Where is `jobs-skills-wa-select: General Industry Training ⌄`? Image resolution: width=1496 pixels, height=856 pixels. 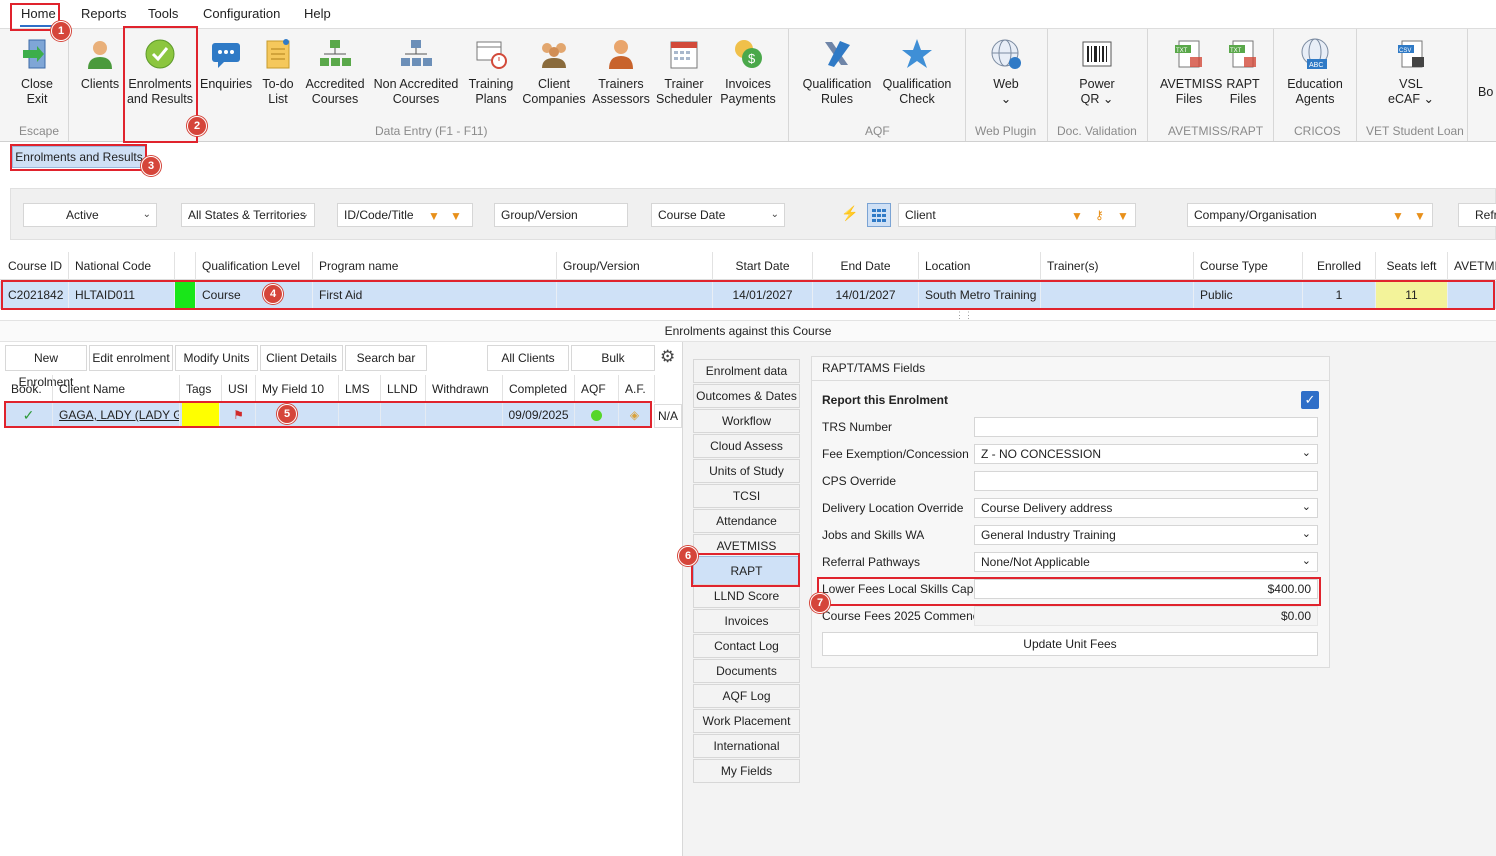
jobs-skills-wa-select: General Industry Training ⌄ is located at coordinates (1146, 535).